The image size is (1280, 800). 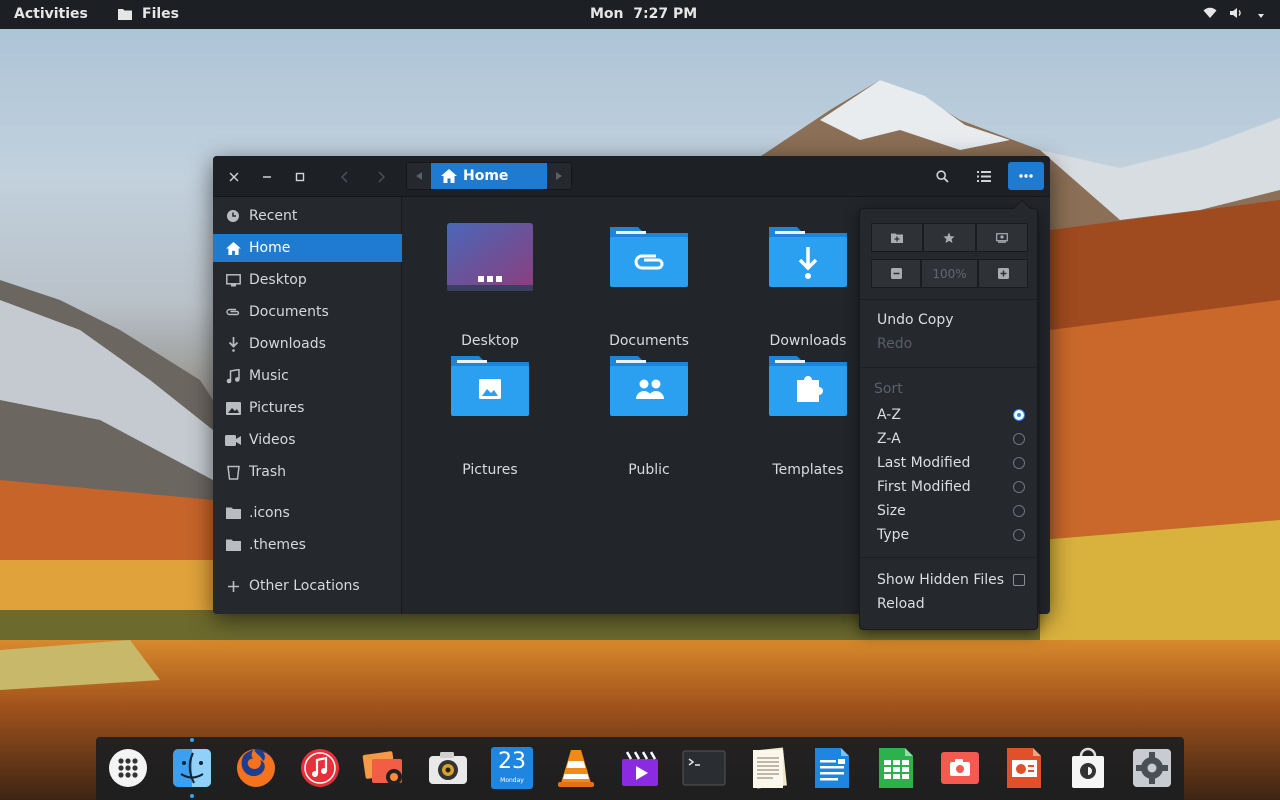 I want to click on dock-terminal, so click(x=704, y=768).